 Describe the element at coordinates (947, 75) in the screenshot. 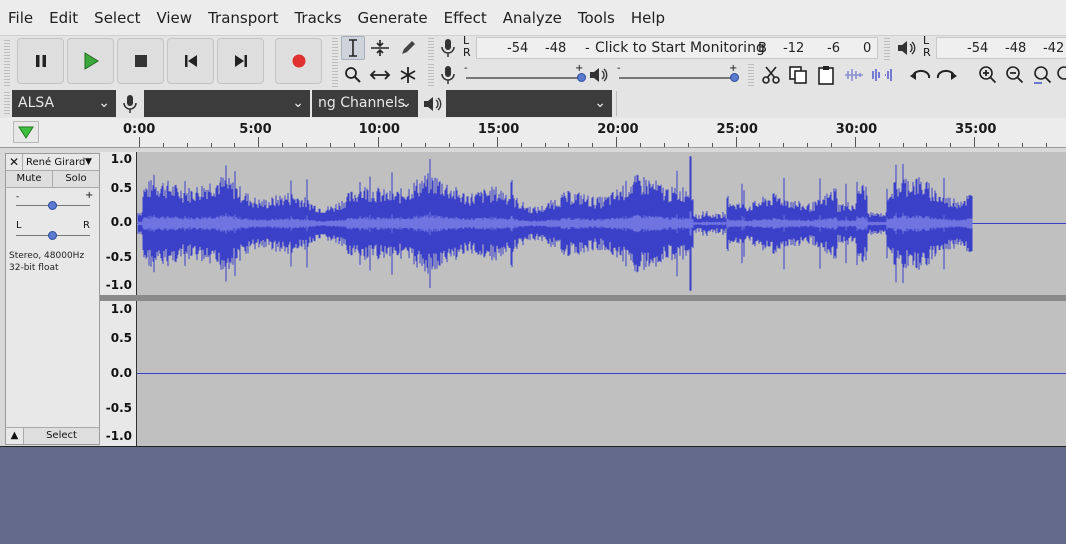

I see `redo-button` at that location.